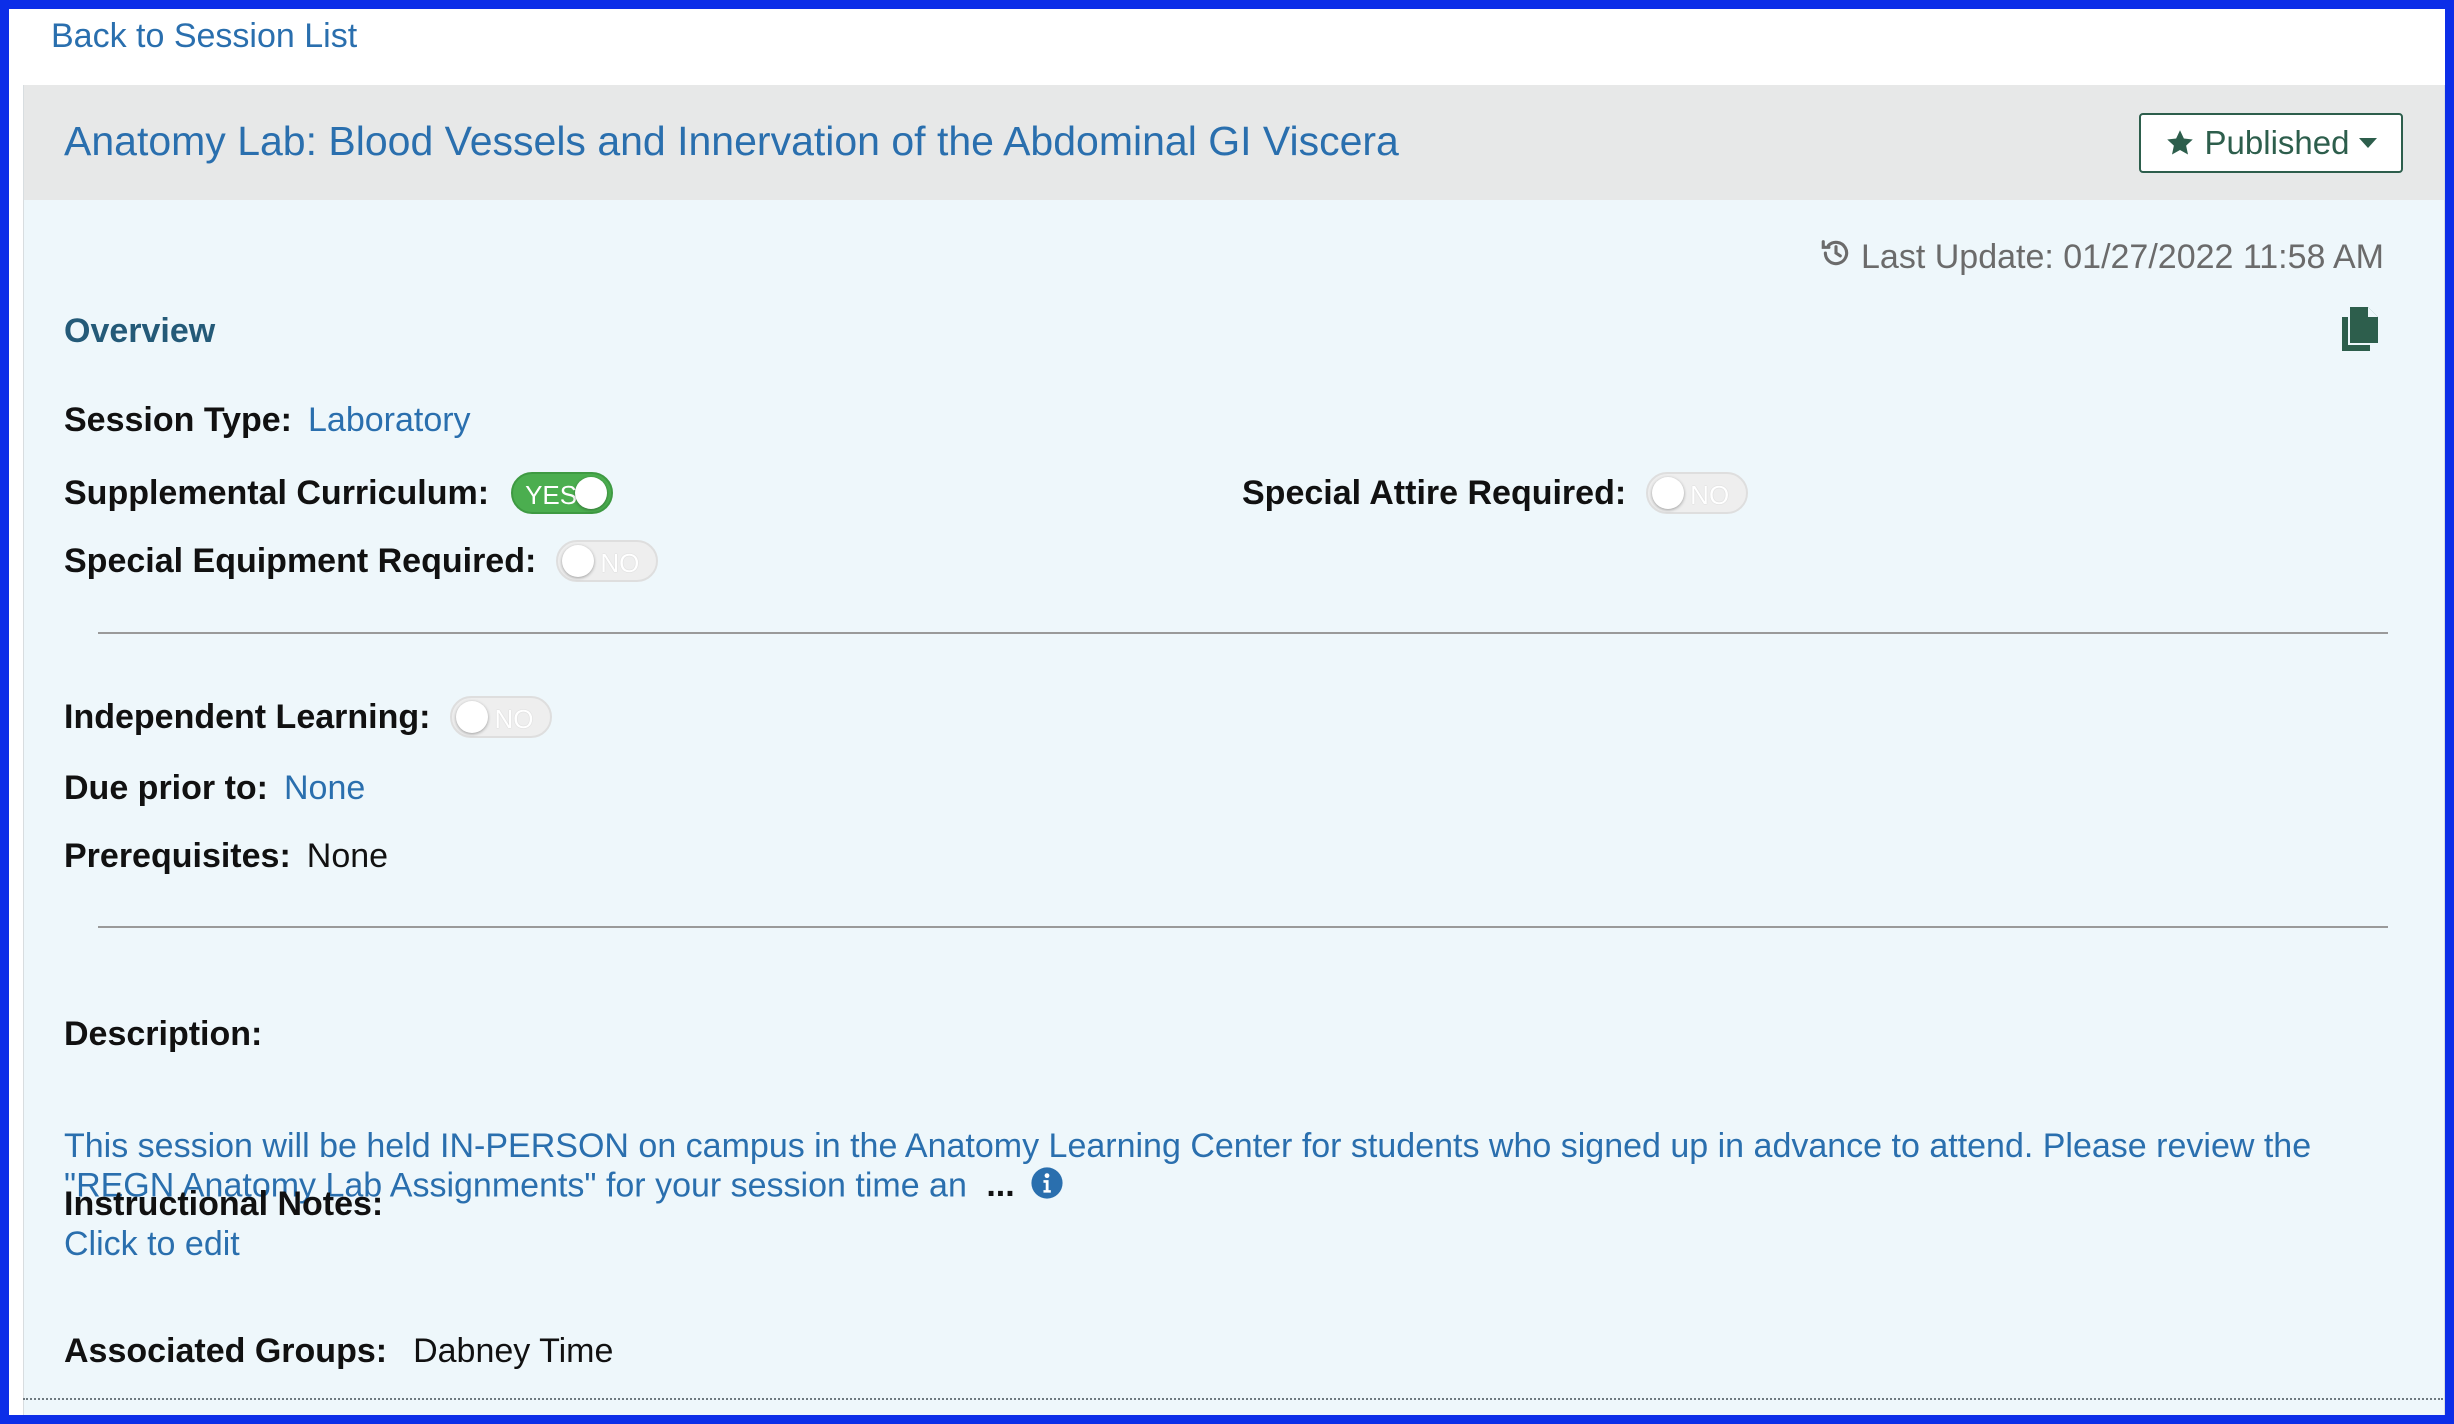 The width and height of the screenshot is (2454, 1424). Describe the element at coordinates (178, 420) in the screenshot. I see `session-type-label: Session Type:` at that location.